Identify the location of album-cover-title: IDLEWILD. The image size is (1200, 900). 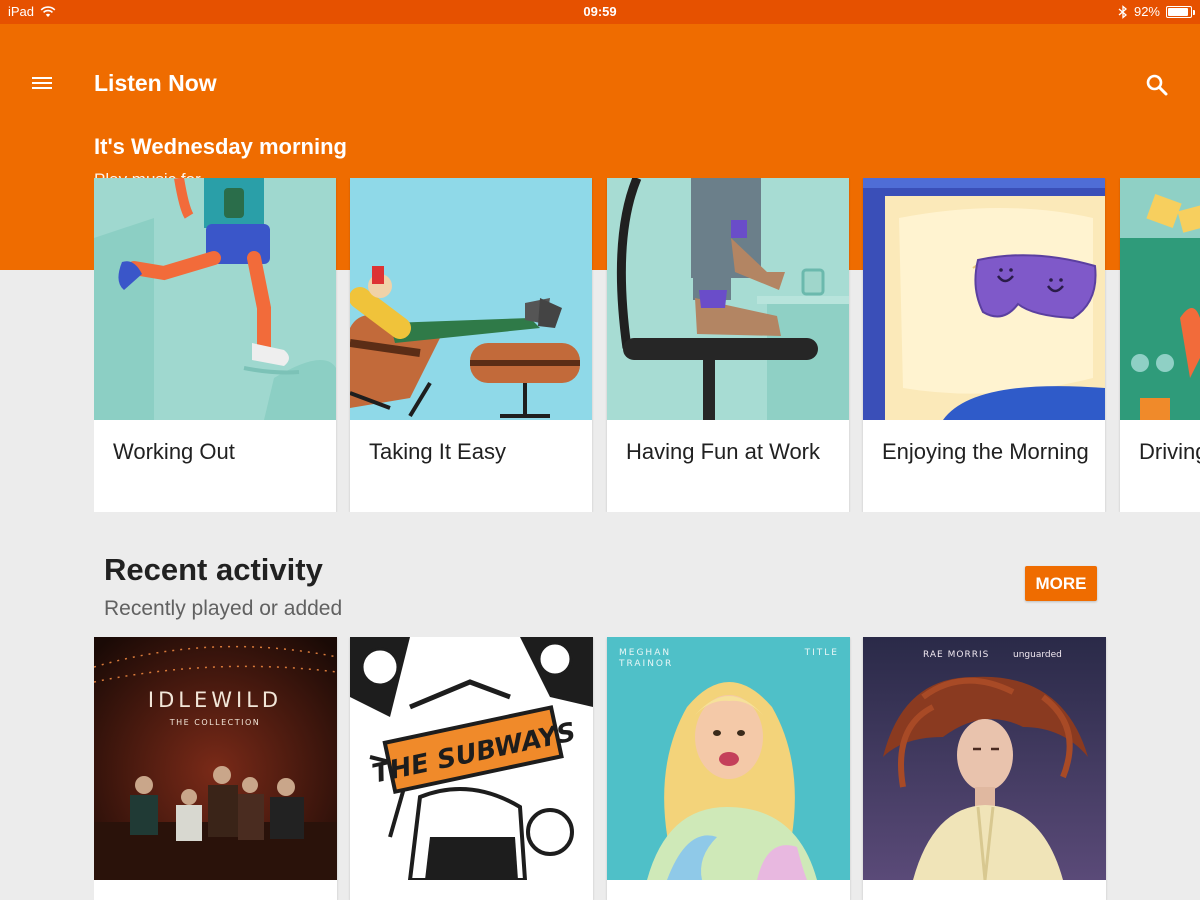
(215, 700).